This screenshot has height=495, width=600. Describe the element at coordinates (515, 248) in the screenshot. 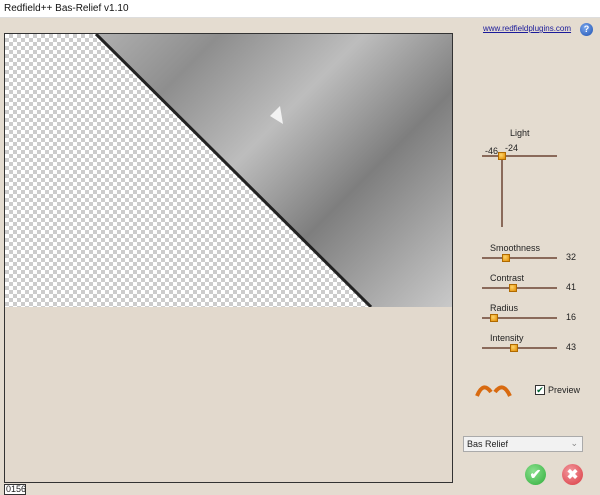

I see `slider-label: Smoothness` at that location.